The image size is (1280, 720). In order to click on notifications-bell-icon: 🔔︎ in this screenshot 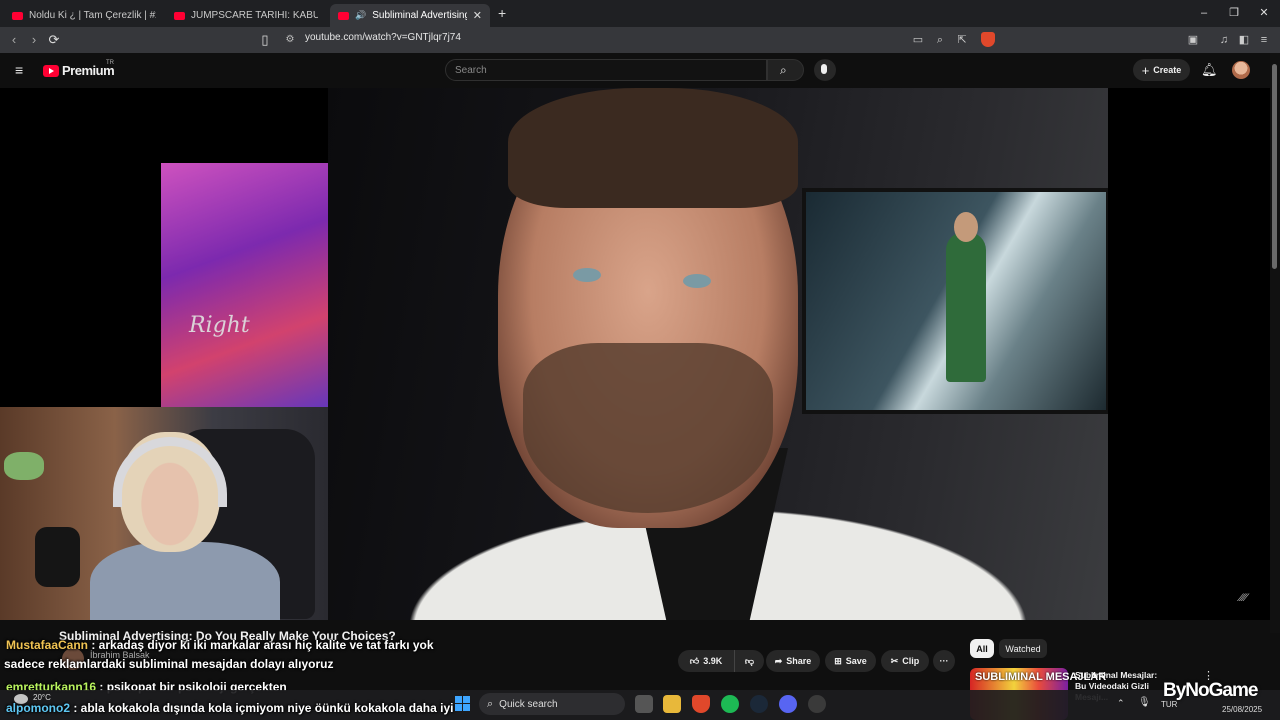, I will do `click(1209, 70)`.